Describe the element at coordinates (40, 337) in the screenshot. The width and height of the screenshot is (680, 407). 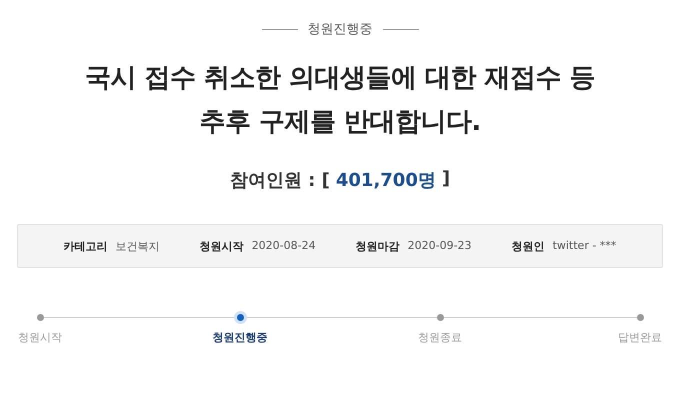
I see `step-label: 청원시작` at that location.